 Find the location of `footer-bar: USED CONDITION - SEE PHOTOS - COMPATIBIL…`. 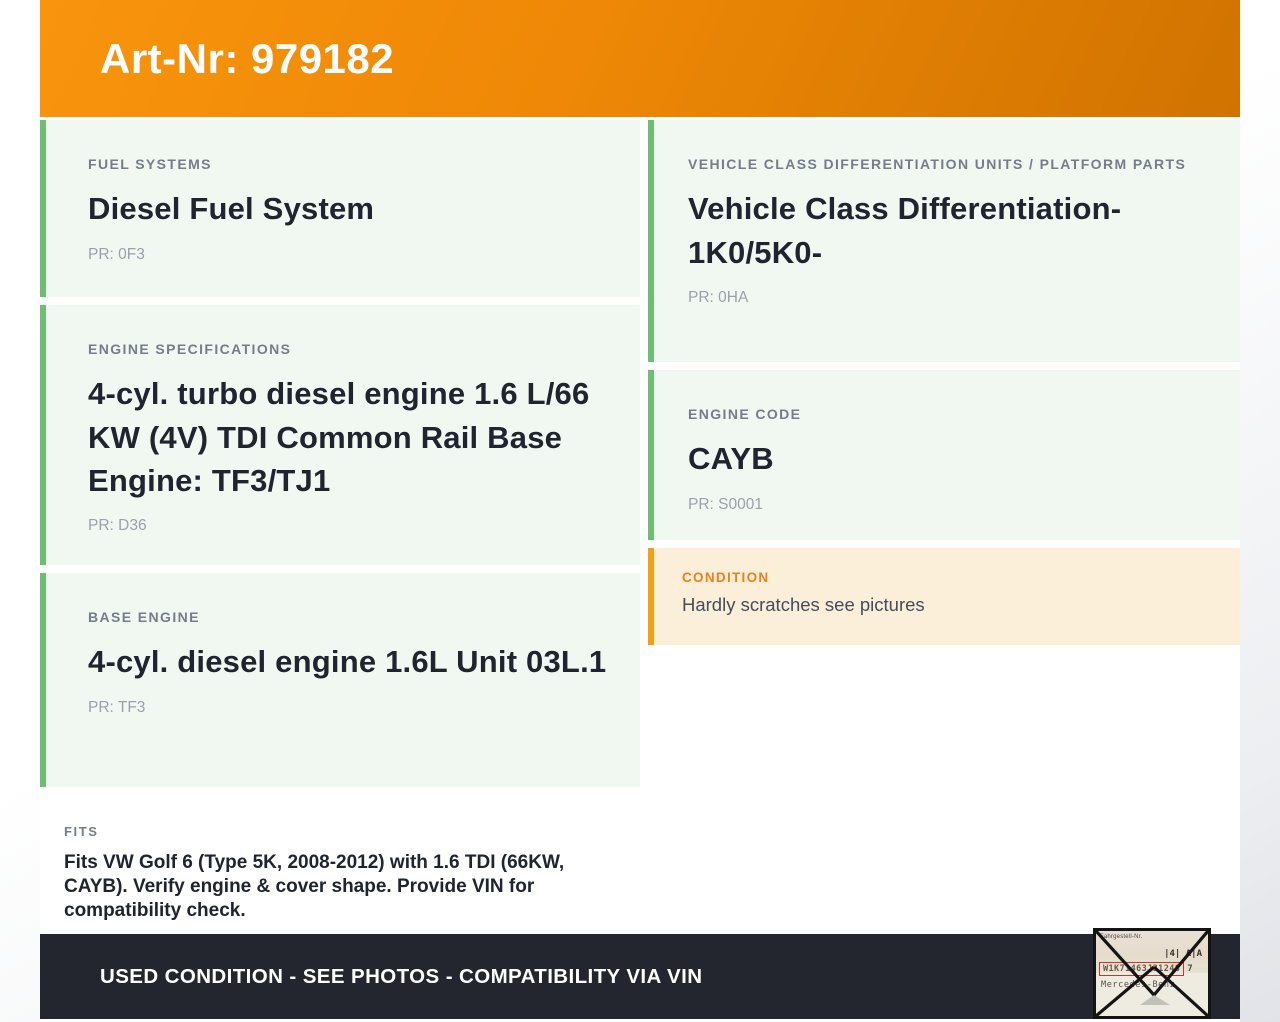

footer-bar: USED CONDITION - SEE PHOTOS - COMPATIBIL… is located at coordinates (640, 976).